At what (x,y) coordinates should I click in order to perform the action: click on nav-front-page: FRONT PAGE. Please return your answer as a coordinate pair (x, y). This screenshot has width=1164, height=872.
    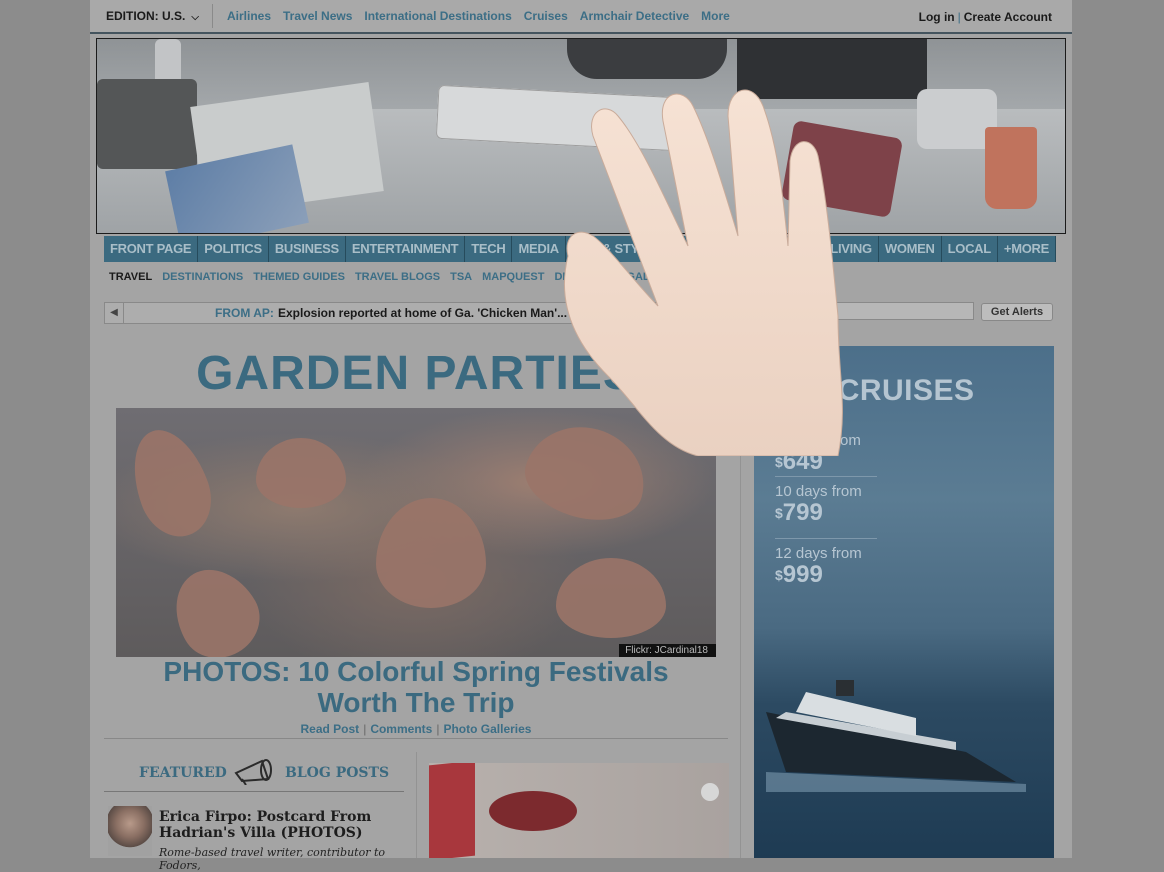
    Looking at the image, I should click on (151, 249).